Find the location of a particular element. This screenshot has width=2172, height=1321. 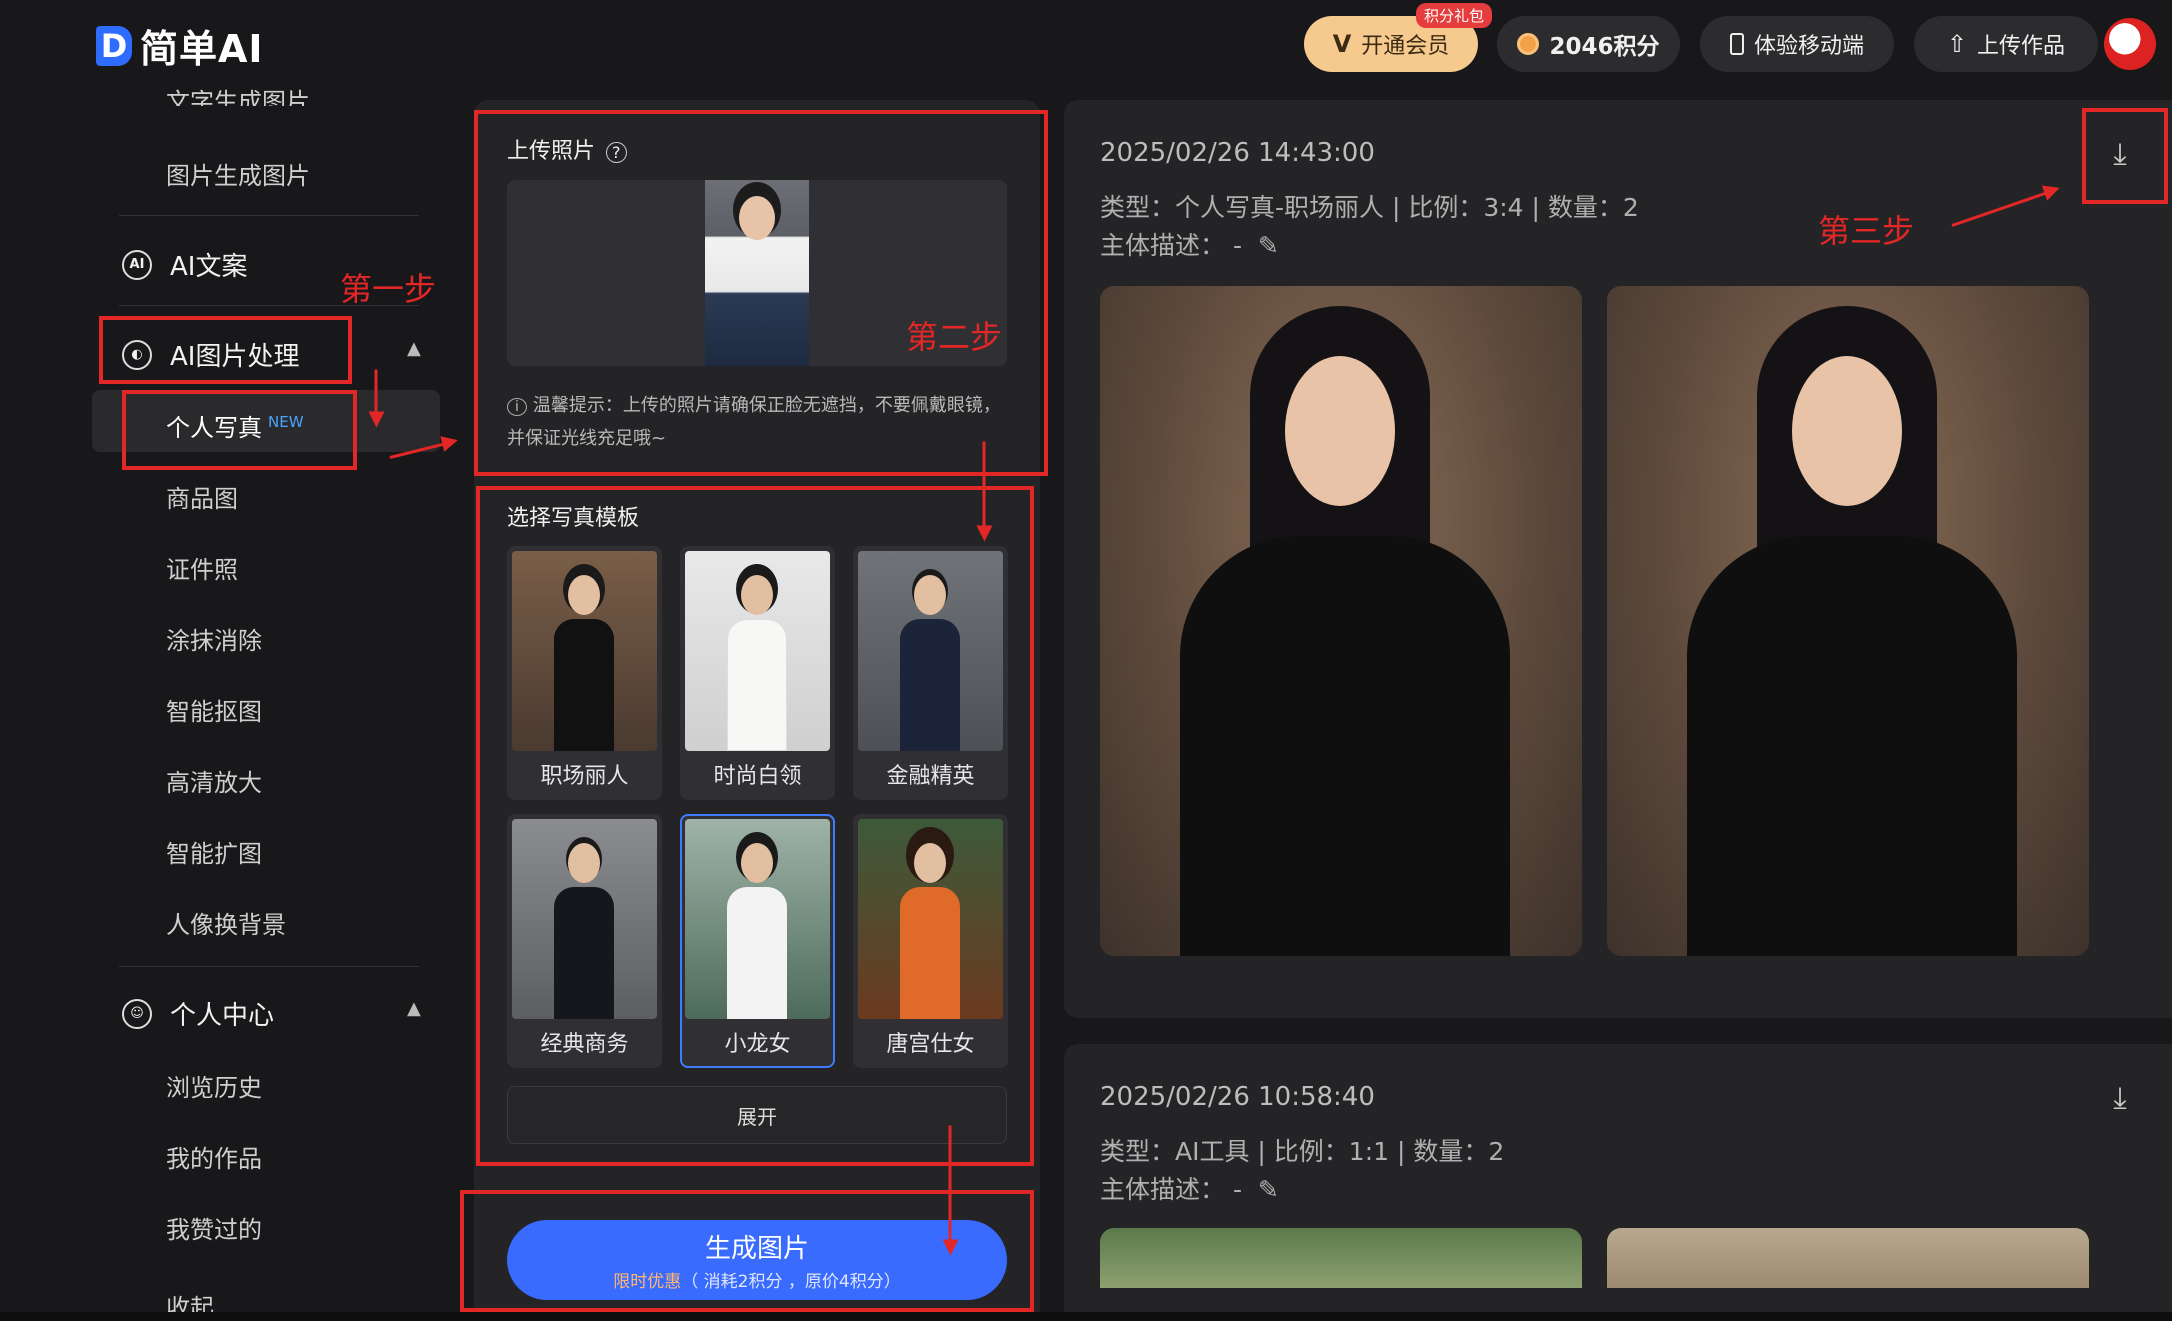

sidebar-item-liked: 我赞过的 is located at coordinates (214, 1227).